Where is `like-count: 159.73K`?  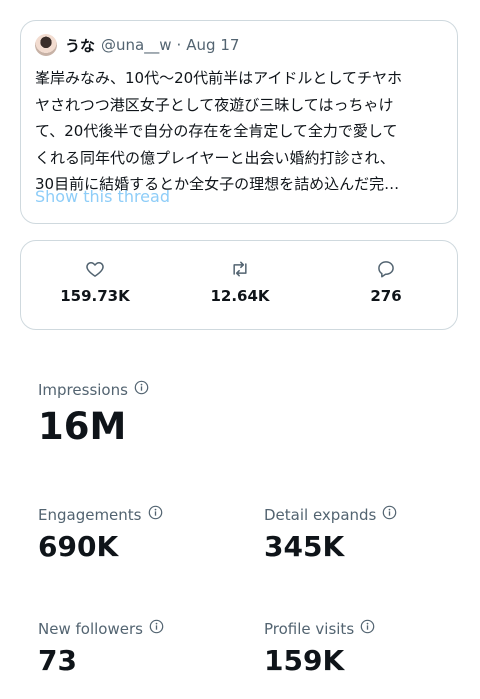
like-count: 159.73K is located at coordinates (95, 296).